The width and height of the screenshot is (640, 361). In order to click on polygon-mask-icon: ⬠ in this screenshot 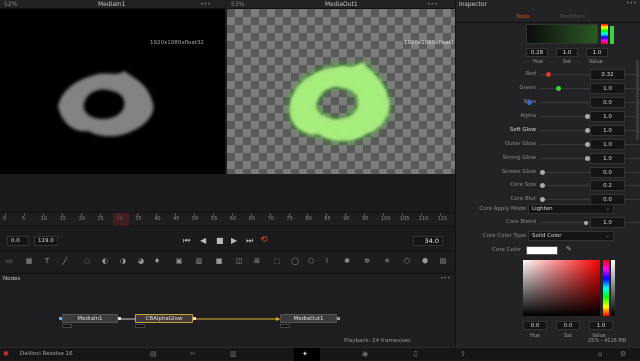, I will do `click(311, 261)`.